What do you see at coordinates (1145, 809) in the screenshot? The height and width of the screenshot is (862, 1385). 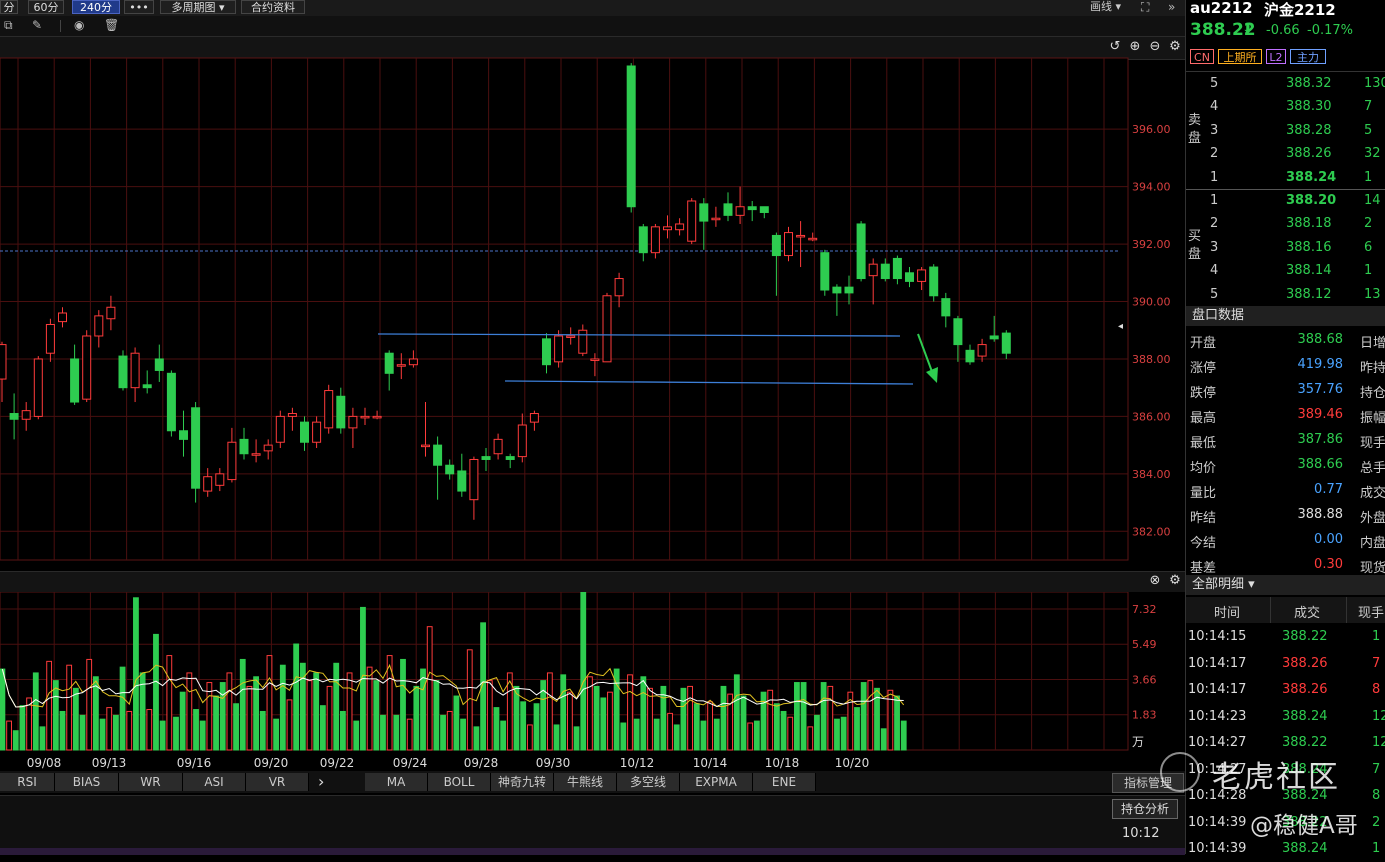 I see `position-analysis-button: 持仓分析` at bounding box center [1145, 809].